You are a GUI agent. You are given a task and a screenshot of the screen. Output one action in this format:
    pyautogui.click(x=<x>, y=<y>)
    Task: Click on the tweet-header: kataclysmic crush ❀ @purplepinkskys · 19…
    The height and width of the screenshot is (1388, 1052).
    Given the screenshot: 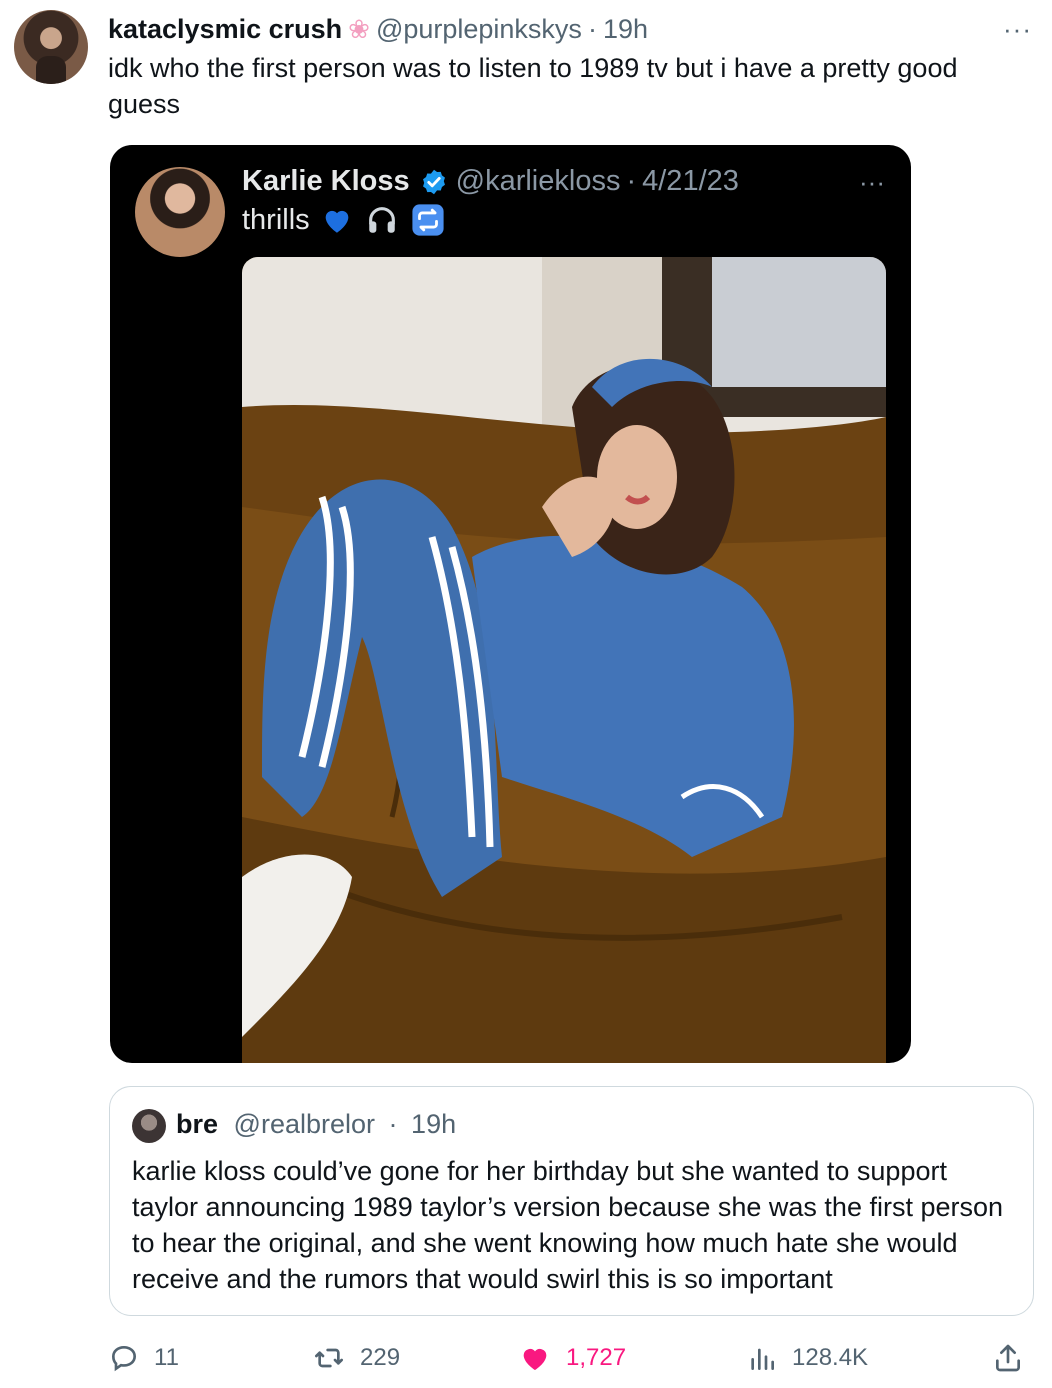 What is the action you would take?
    pyautogui.click(x=378, y=29)
    